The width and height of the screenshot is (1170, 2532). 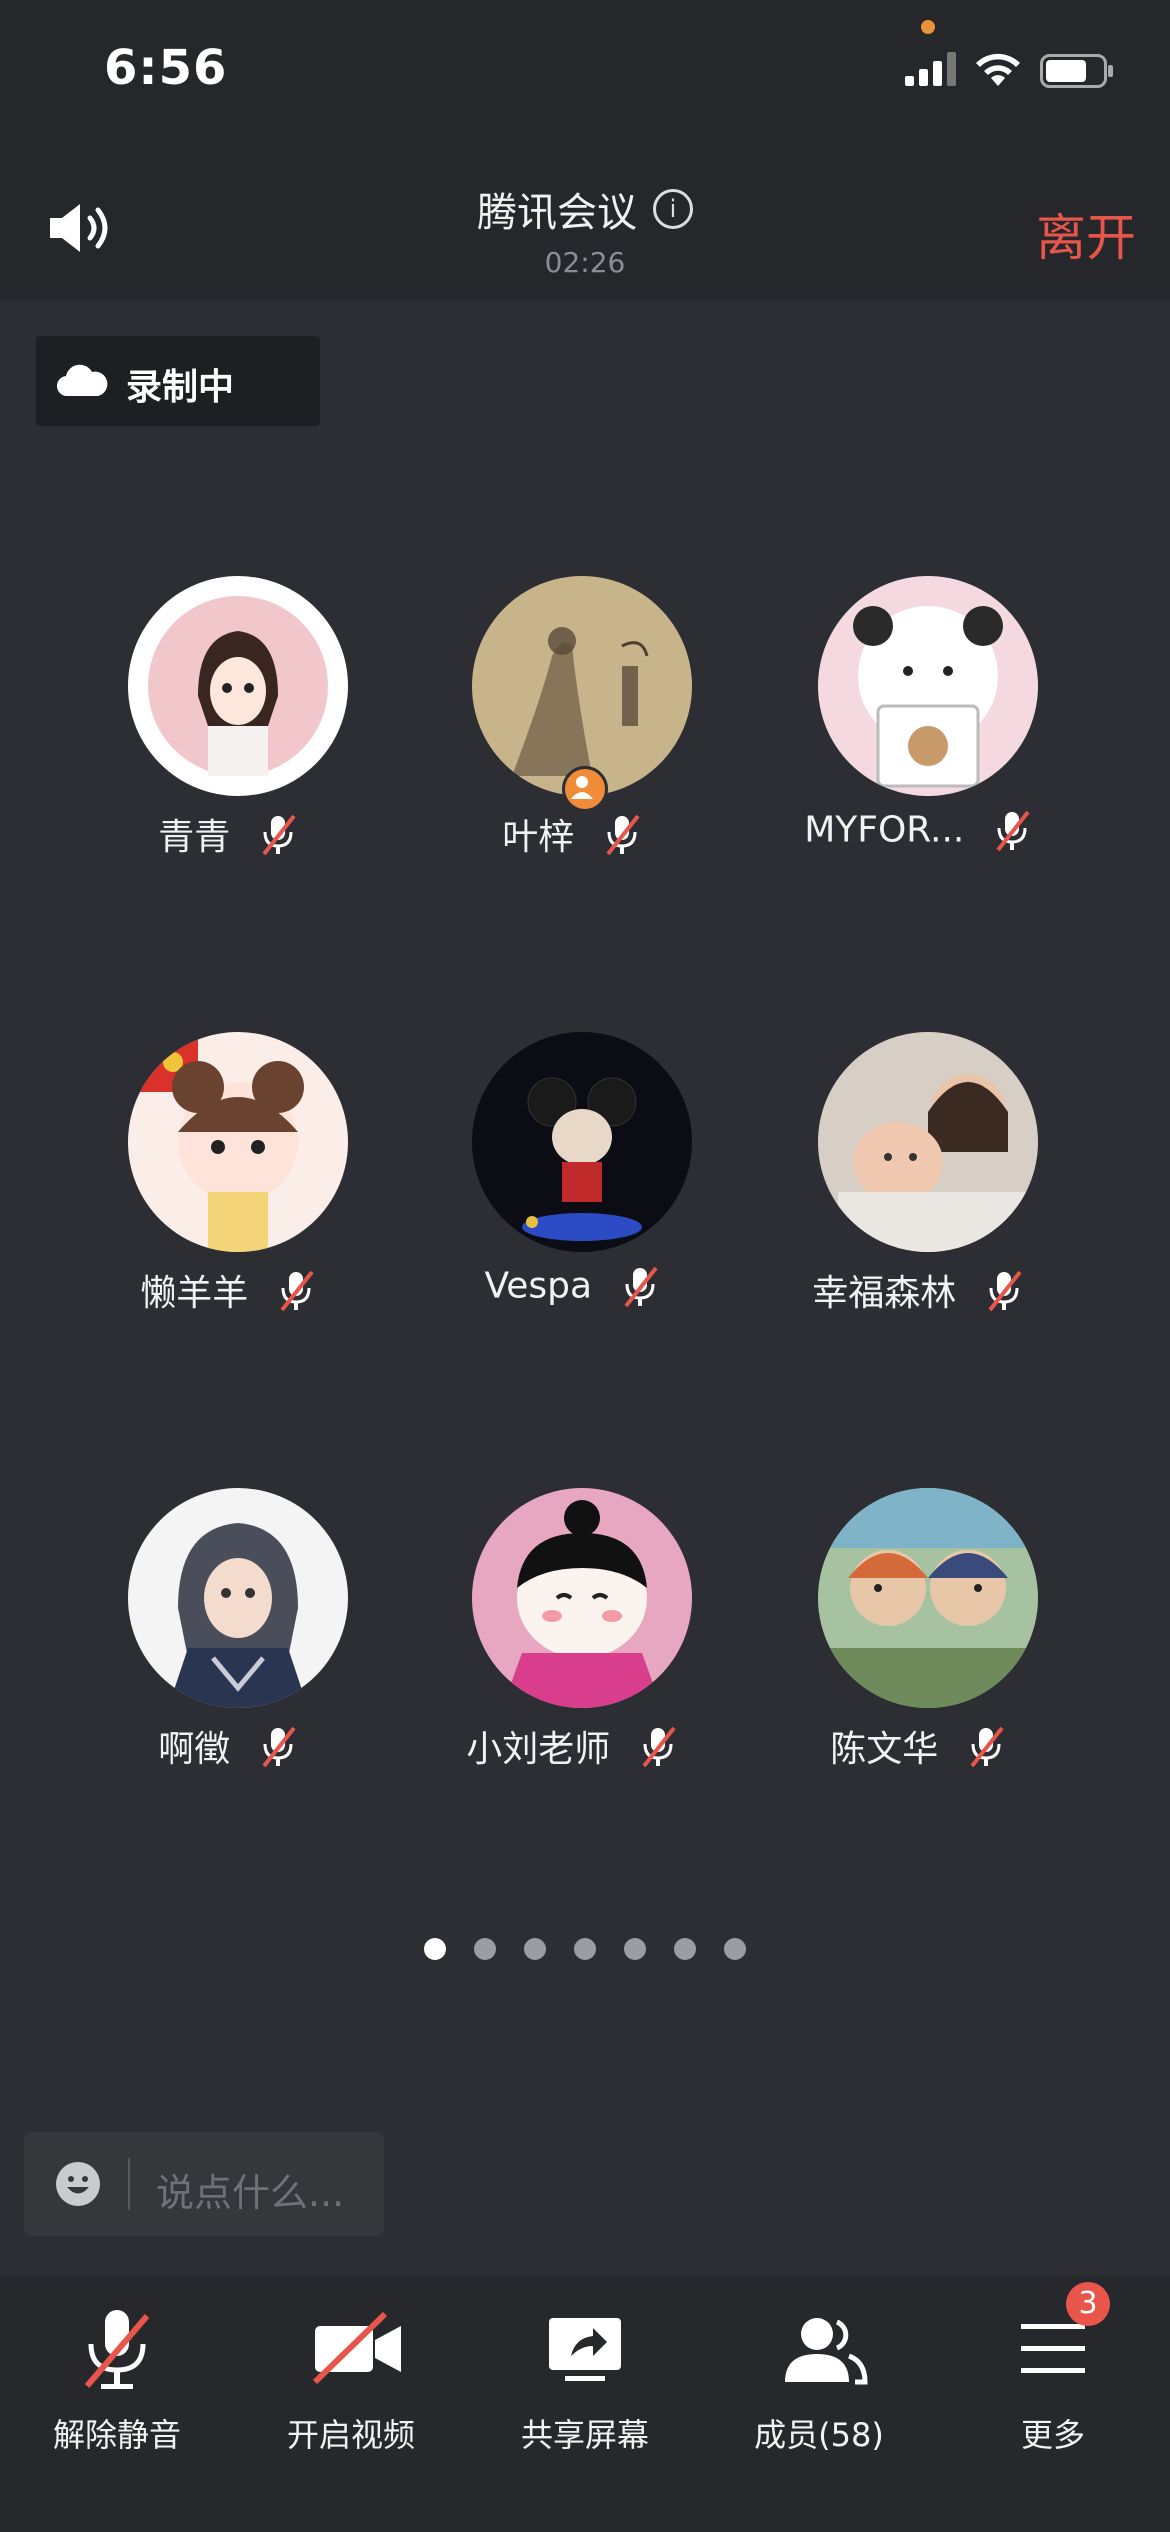 What do you see at coordinates (194, 1293) in the screenshot?
I see `participant-name: 懒羊羊` at bounding box center [194, 1293].